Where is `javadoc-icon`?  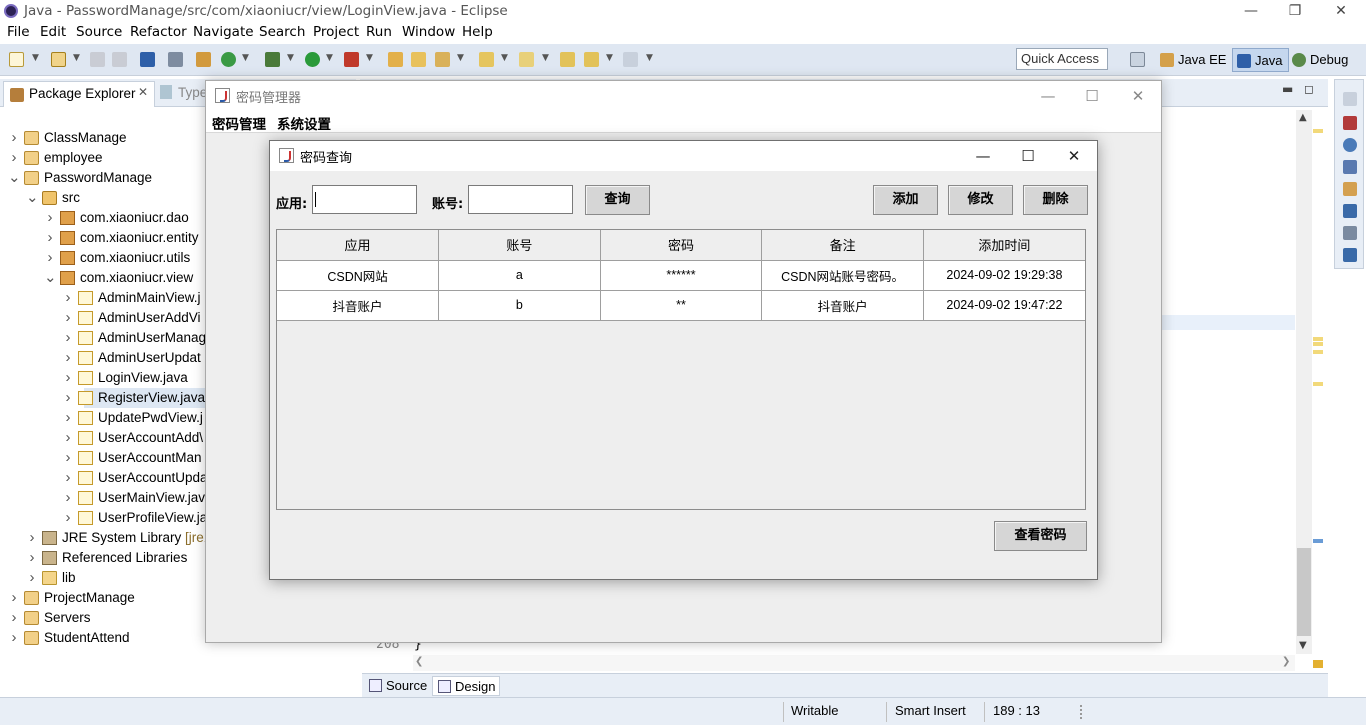
javadoc-icon is located at coordinates (1350, 145).